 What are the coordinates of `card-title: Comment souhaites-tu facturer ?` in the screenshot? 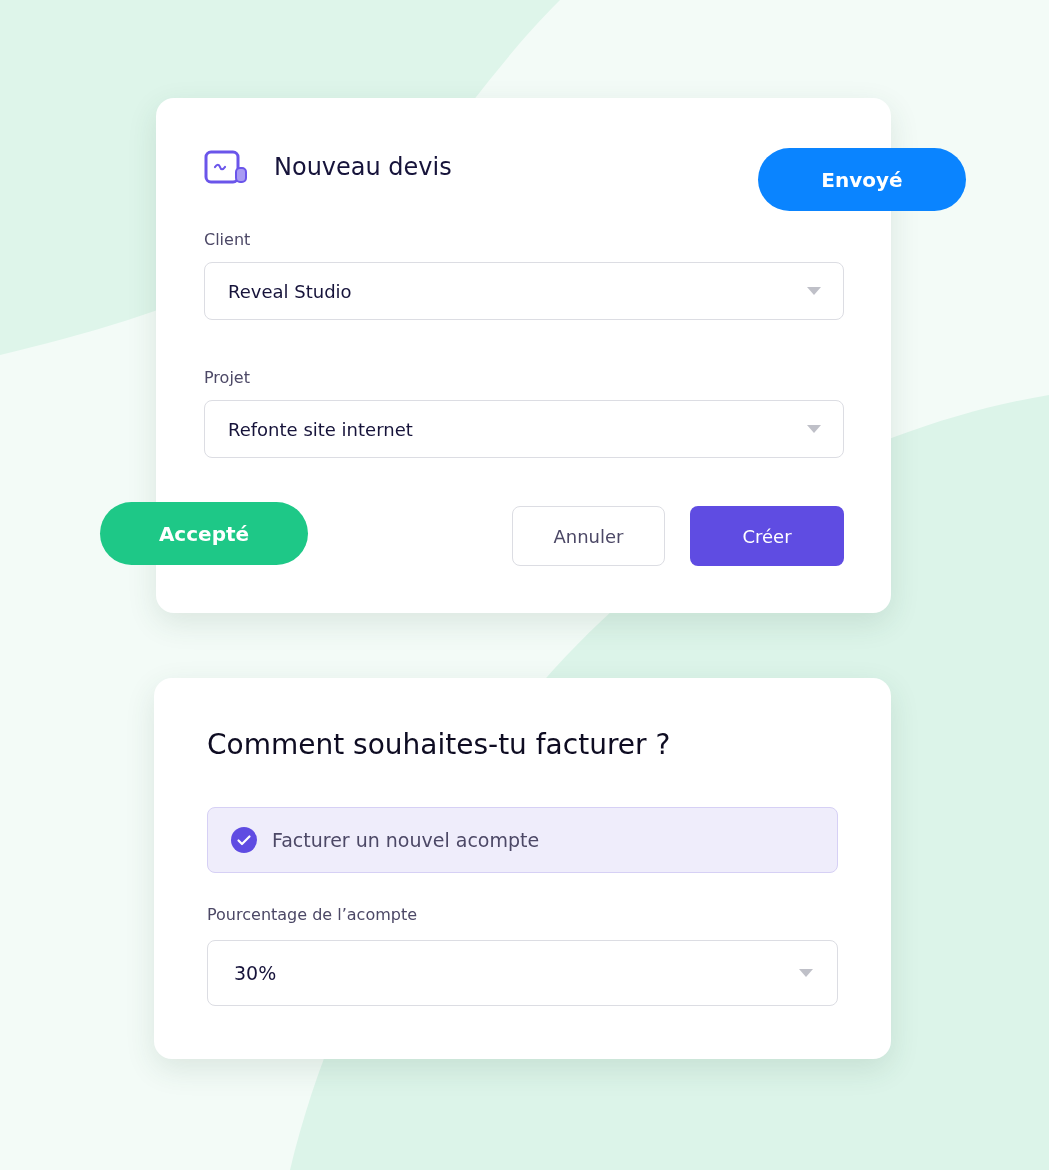 It's located at (439, 744).